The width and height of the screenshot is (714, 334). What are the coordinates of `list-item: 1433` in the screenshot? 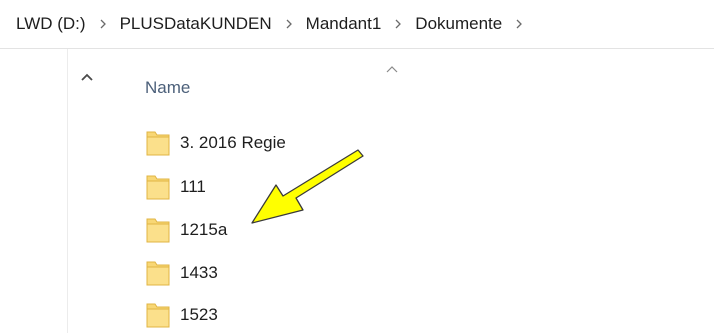 It's located at (181, 273).